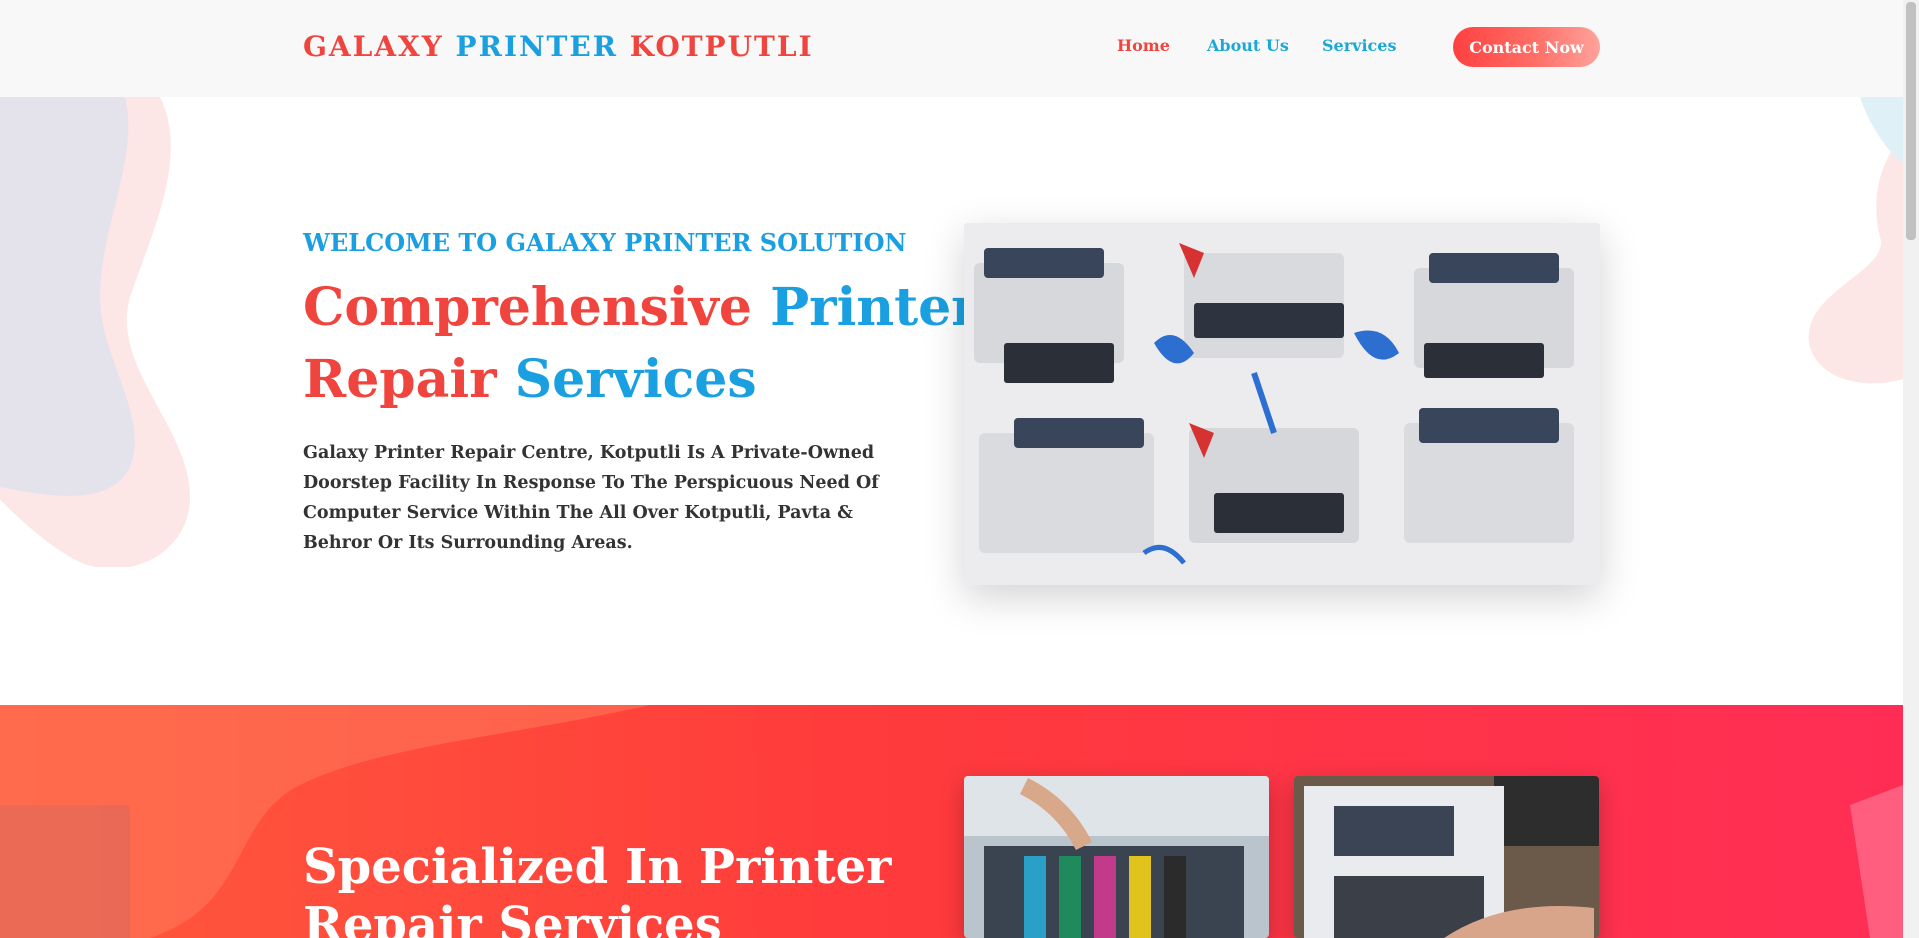 The height and width of the screenshot is (938, 1919). I want to click on hero-title-word: Printer, so click(874, 307).